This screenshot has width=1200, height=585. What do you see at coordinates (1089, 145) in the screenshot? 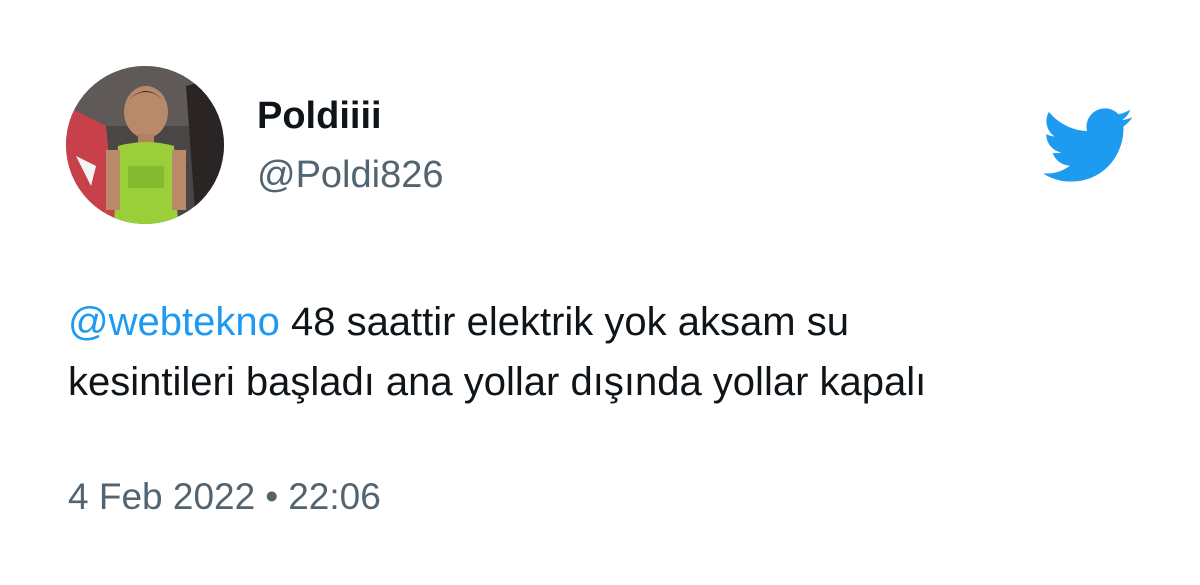
I see `twitter-bird-icon` at bounding box center [1089, 145].